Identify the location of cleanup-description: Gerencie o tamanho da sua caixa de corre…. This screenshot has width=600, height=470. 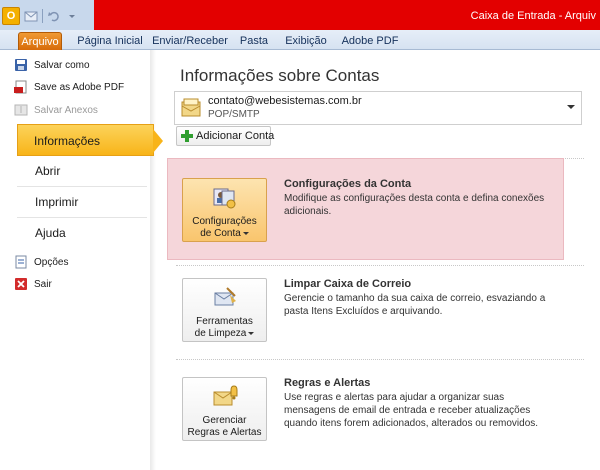
(415, 305).